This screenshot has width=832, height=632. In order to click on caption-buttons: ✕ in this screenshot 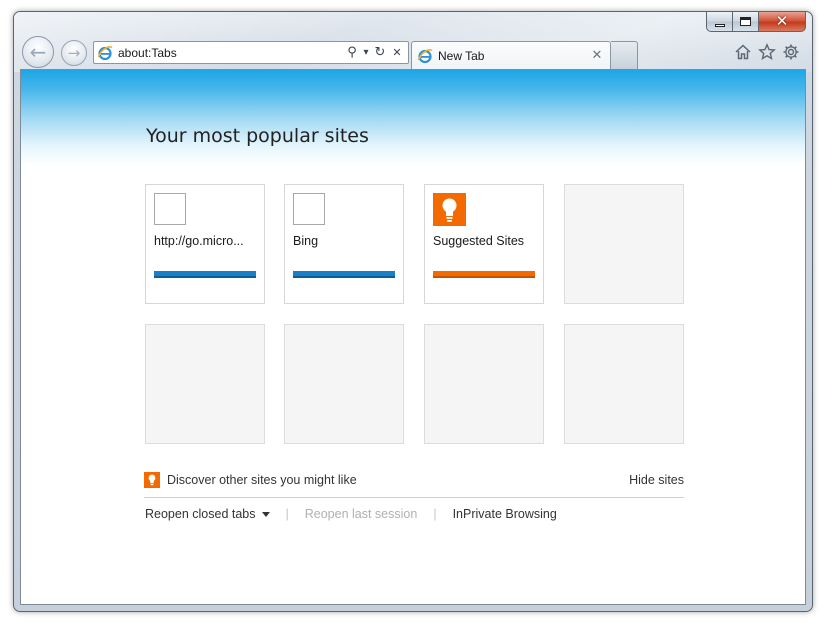, I will do `click(756, 22)`.